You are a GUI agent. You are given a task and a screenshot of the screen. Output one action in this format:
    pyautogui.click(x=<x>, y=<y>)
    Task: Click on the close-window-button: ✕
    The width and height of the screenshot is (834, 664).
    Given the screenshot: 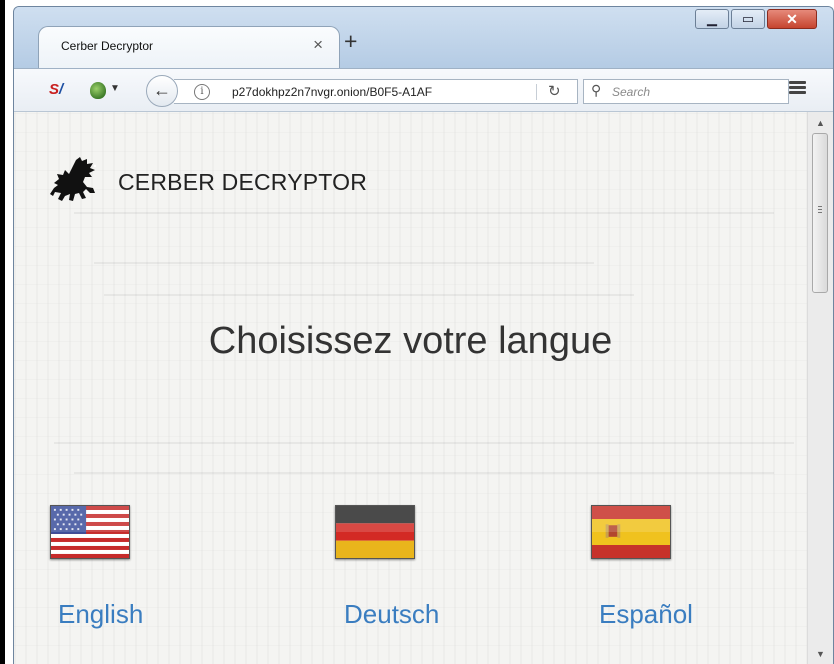 What is the action you would take?
    pyautogui.click(x=792, y=19)
    